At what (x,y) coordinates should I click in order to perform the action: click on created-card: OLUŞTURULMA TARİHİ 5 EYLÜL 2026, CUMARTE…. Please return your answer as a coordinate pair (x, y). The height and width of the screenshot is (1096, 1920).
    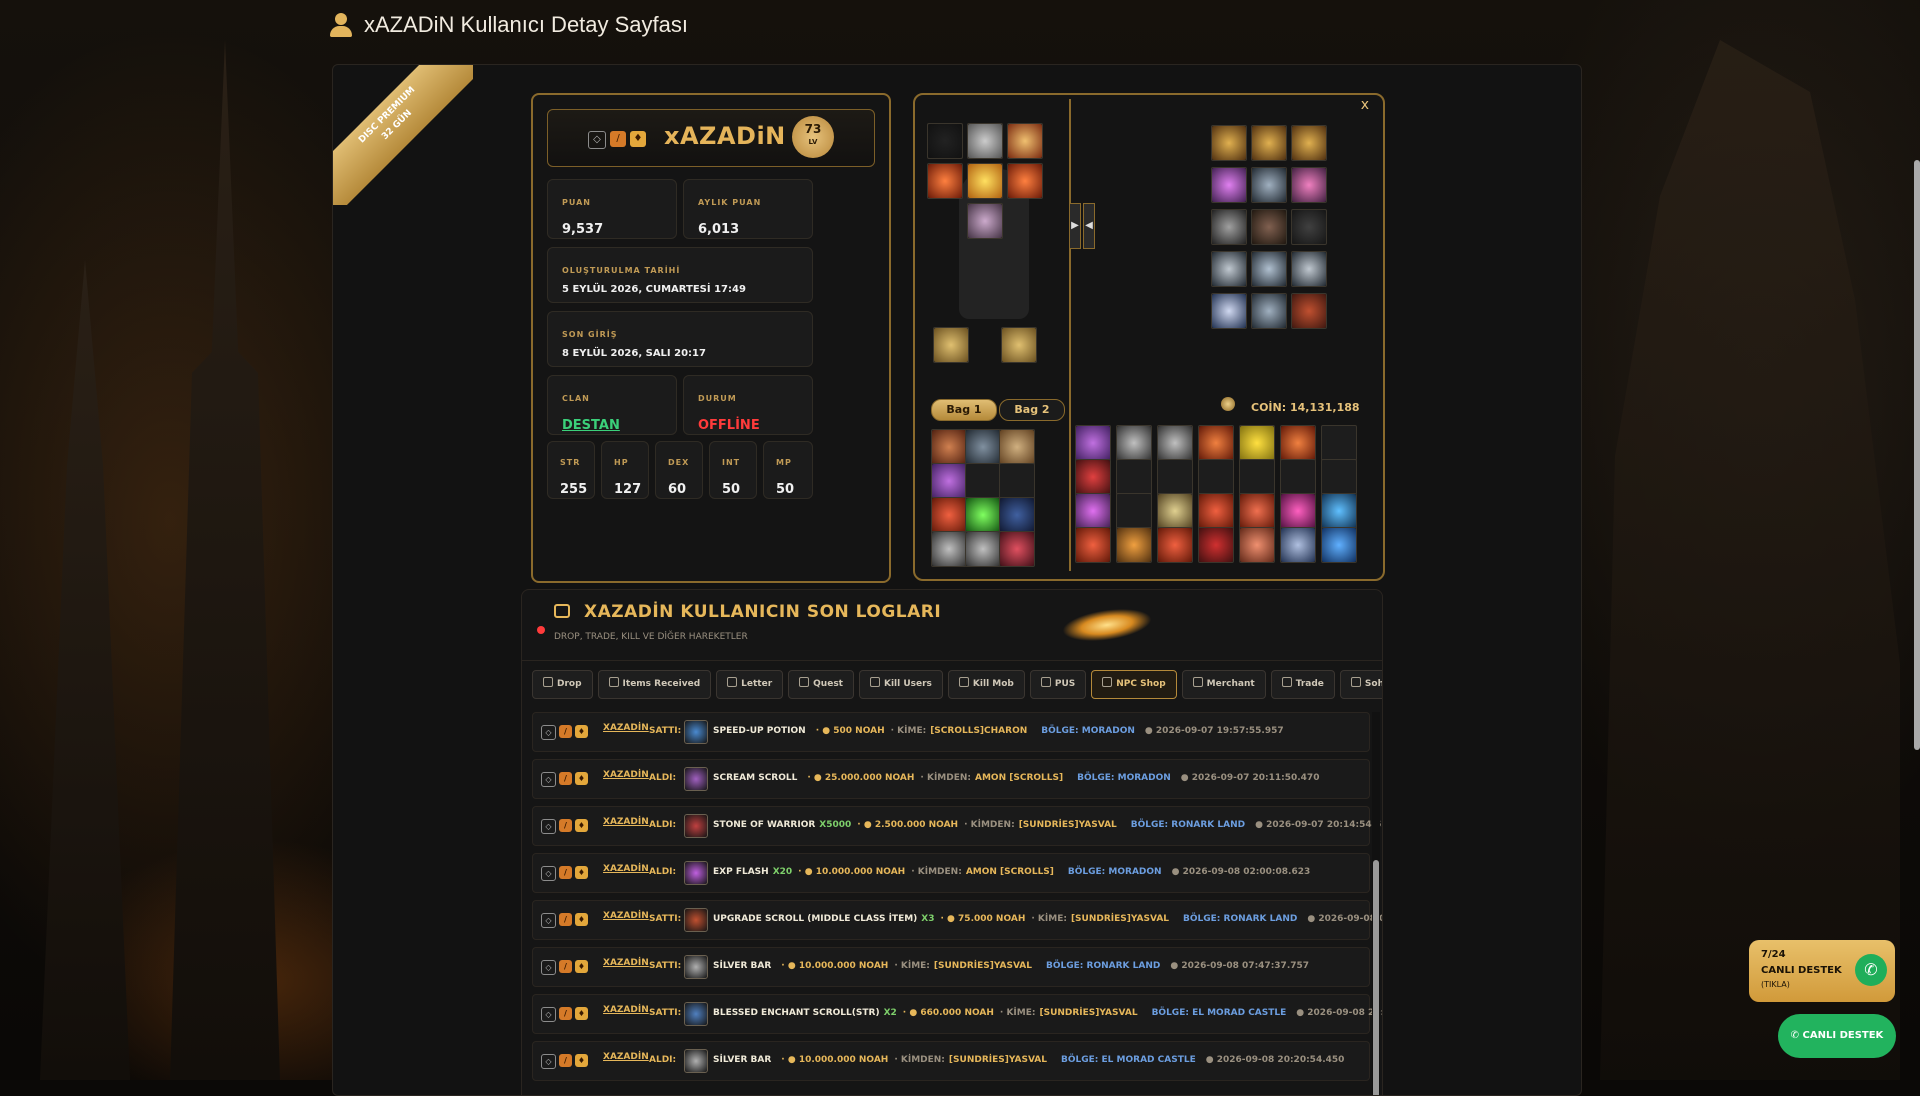
    Looking at the image, I should click on (680, 275).